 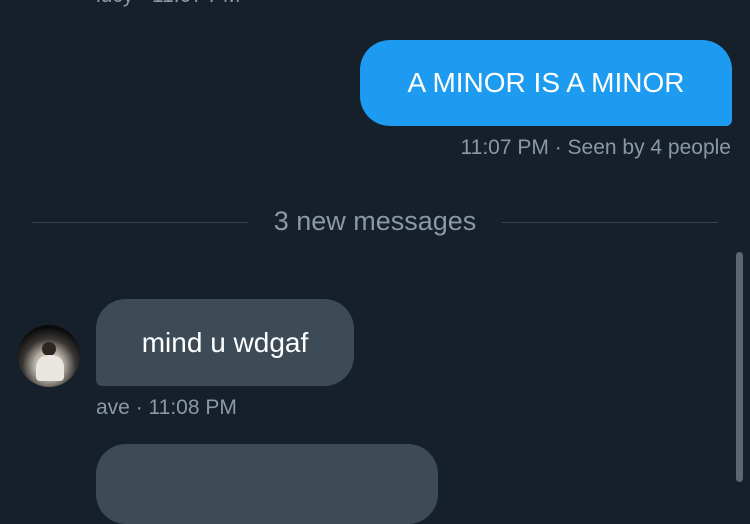 I want to click on avatar, so click(x=49, y=356).